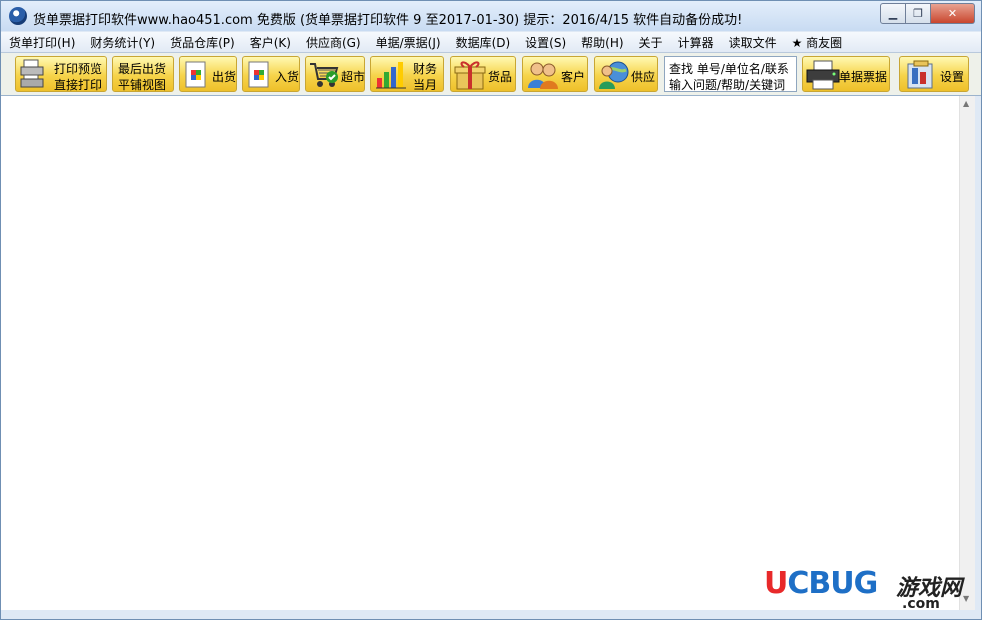  Describe the element at coordinates (483, 42) in the screenshot. I see `menu-database: 数据库(D)` at that location.